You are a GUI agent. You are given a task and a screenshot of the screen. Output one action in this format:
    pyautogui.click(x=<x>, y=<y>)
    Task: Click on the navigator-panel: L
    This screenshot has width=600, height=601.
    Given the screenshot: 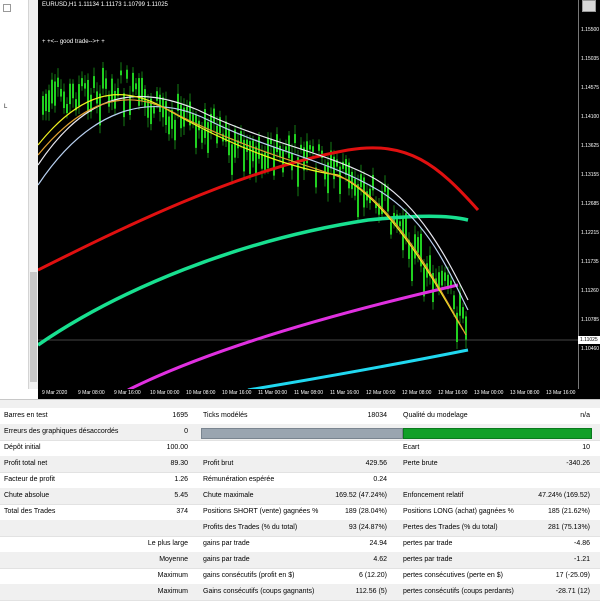 What is the action you would take?
    pyautogui.click(x=19, y=194)
    